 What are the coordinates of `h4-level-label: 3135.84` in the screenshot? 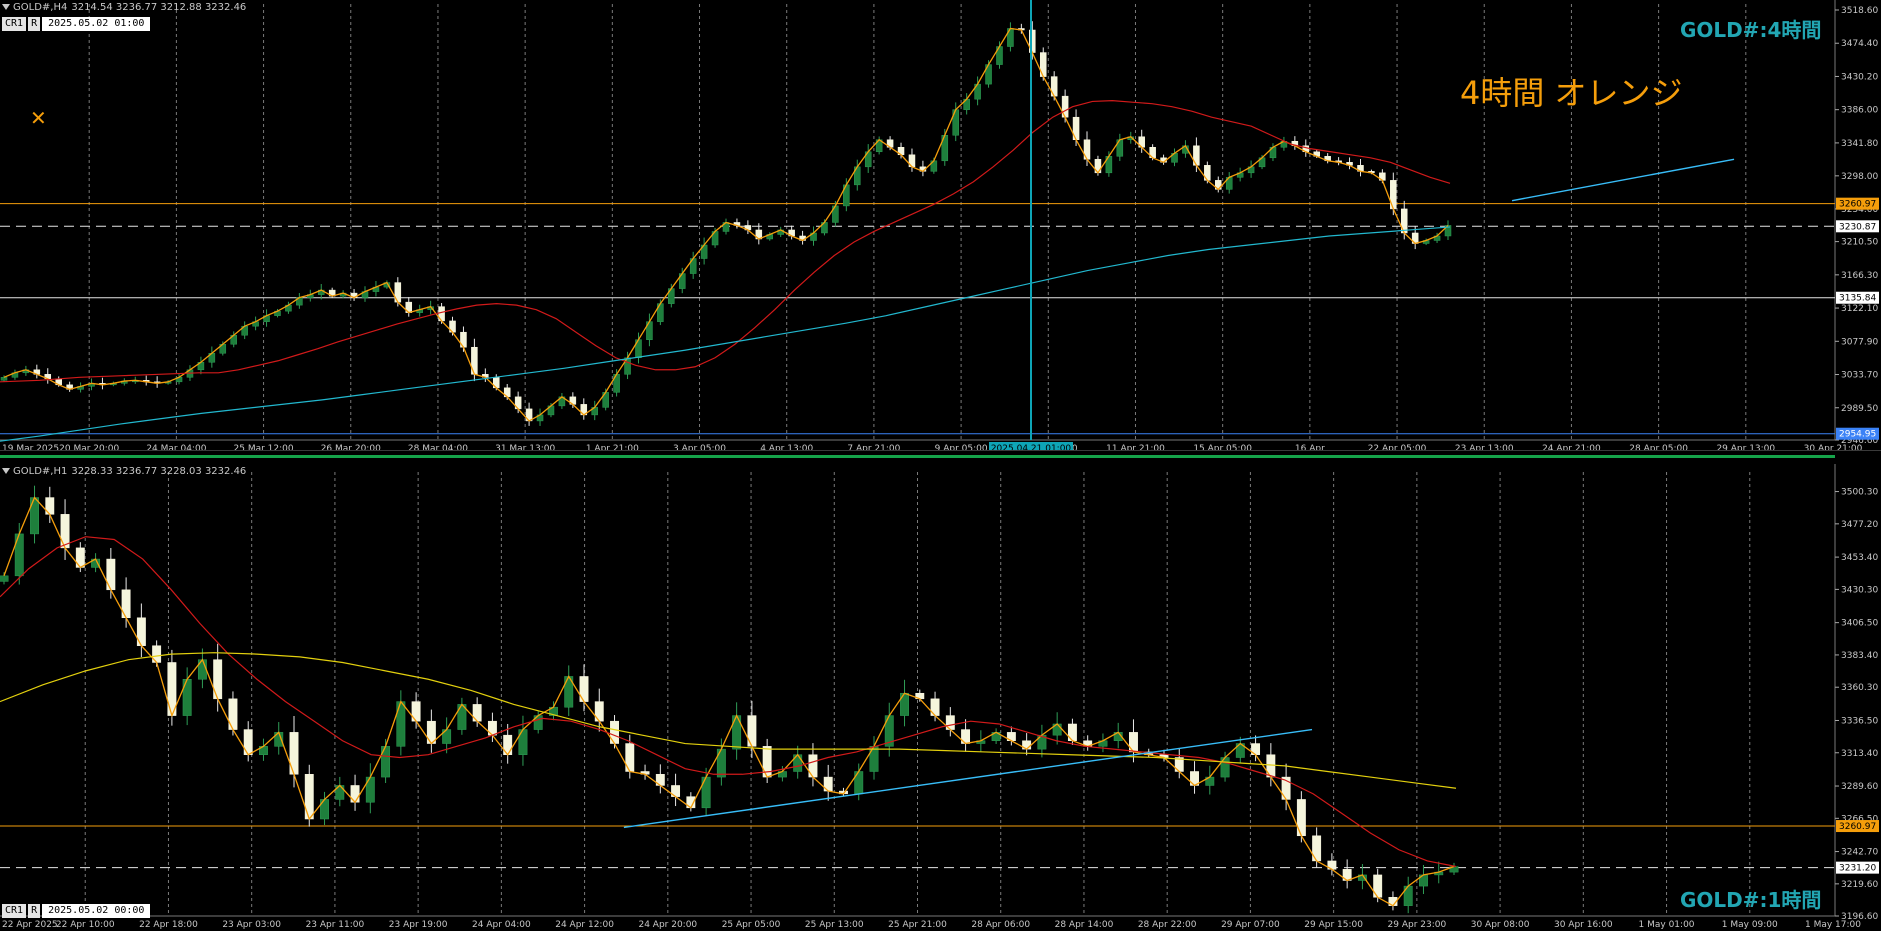 It's located at (1857, 299).